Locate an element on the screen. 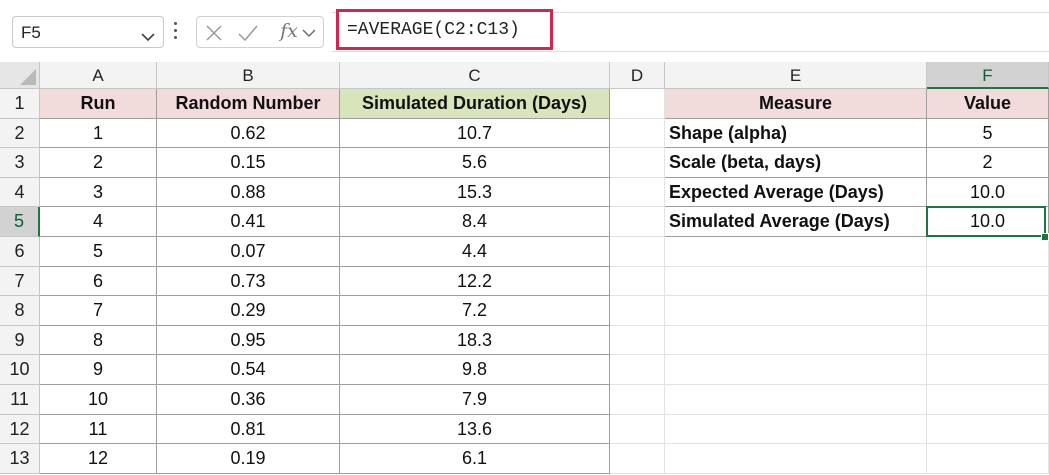  table-cell: 0.81 is located at coordinates (248, 429).